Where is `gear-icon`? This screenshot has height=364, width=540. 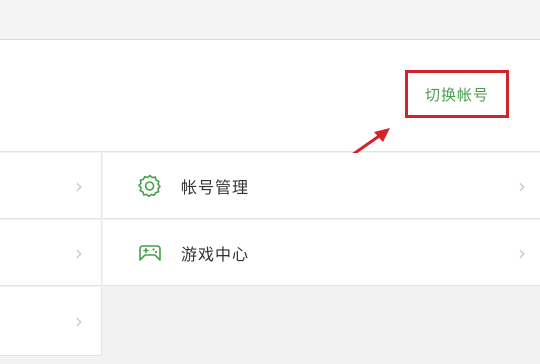
gear-icon is located at coordinates (149, 185).